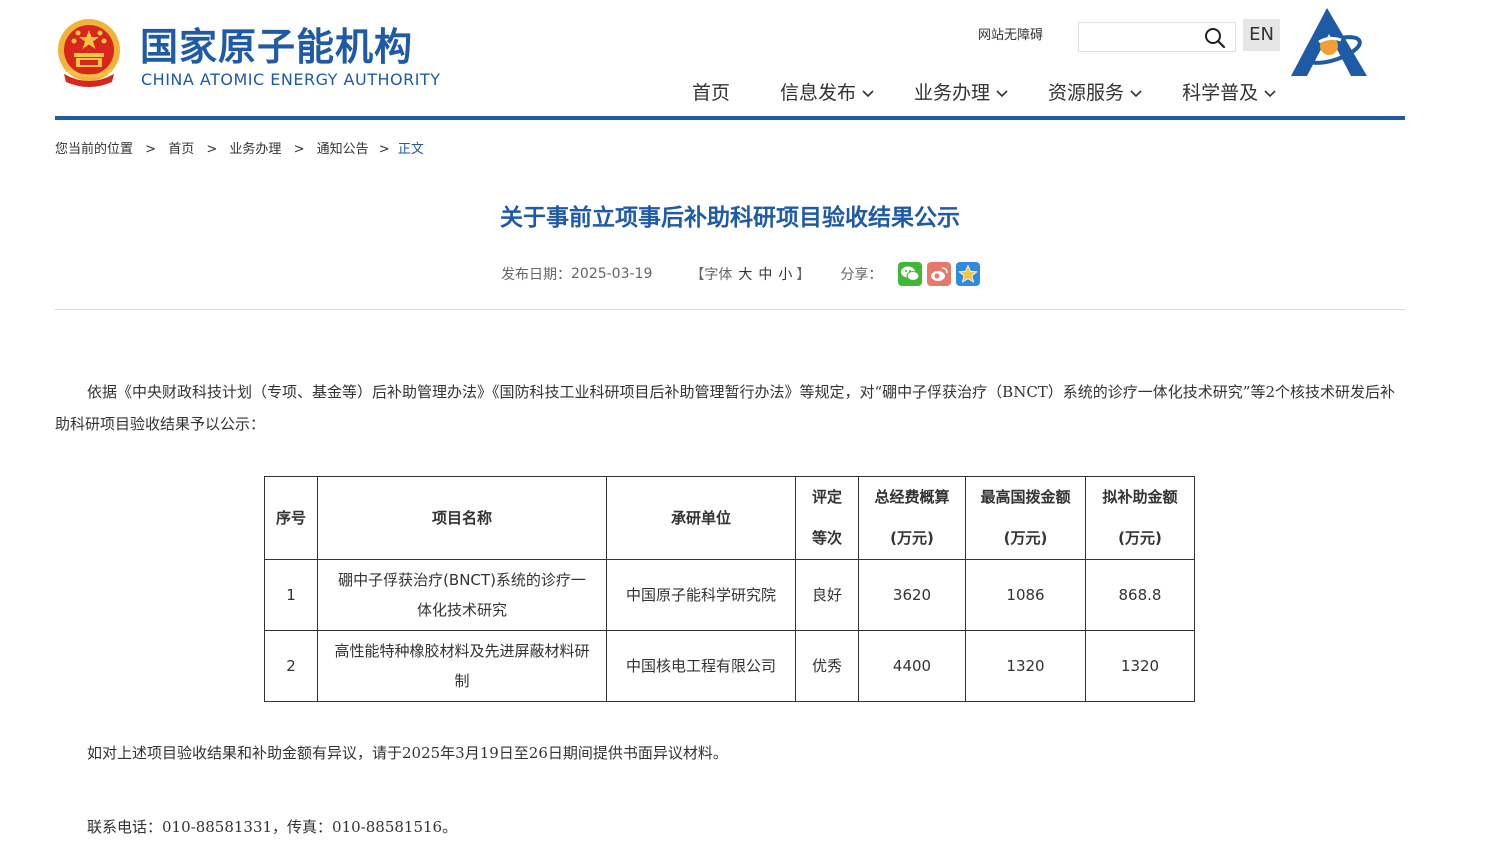 This screenshot has height=855, width=1496. Describe the element at coordinates (968, 274) in the screenshot. I see `favorite-icon` at that location.